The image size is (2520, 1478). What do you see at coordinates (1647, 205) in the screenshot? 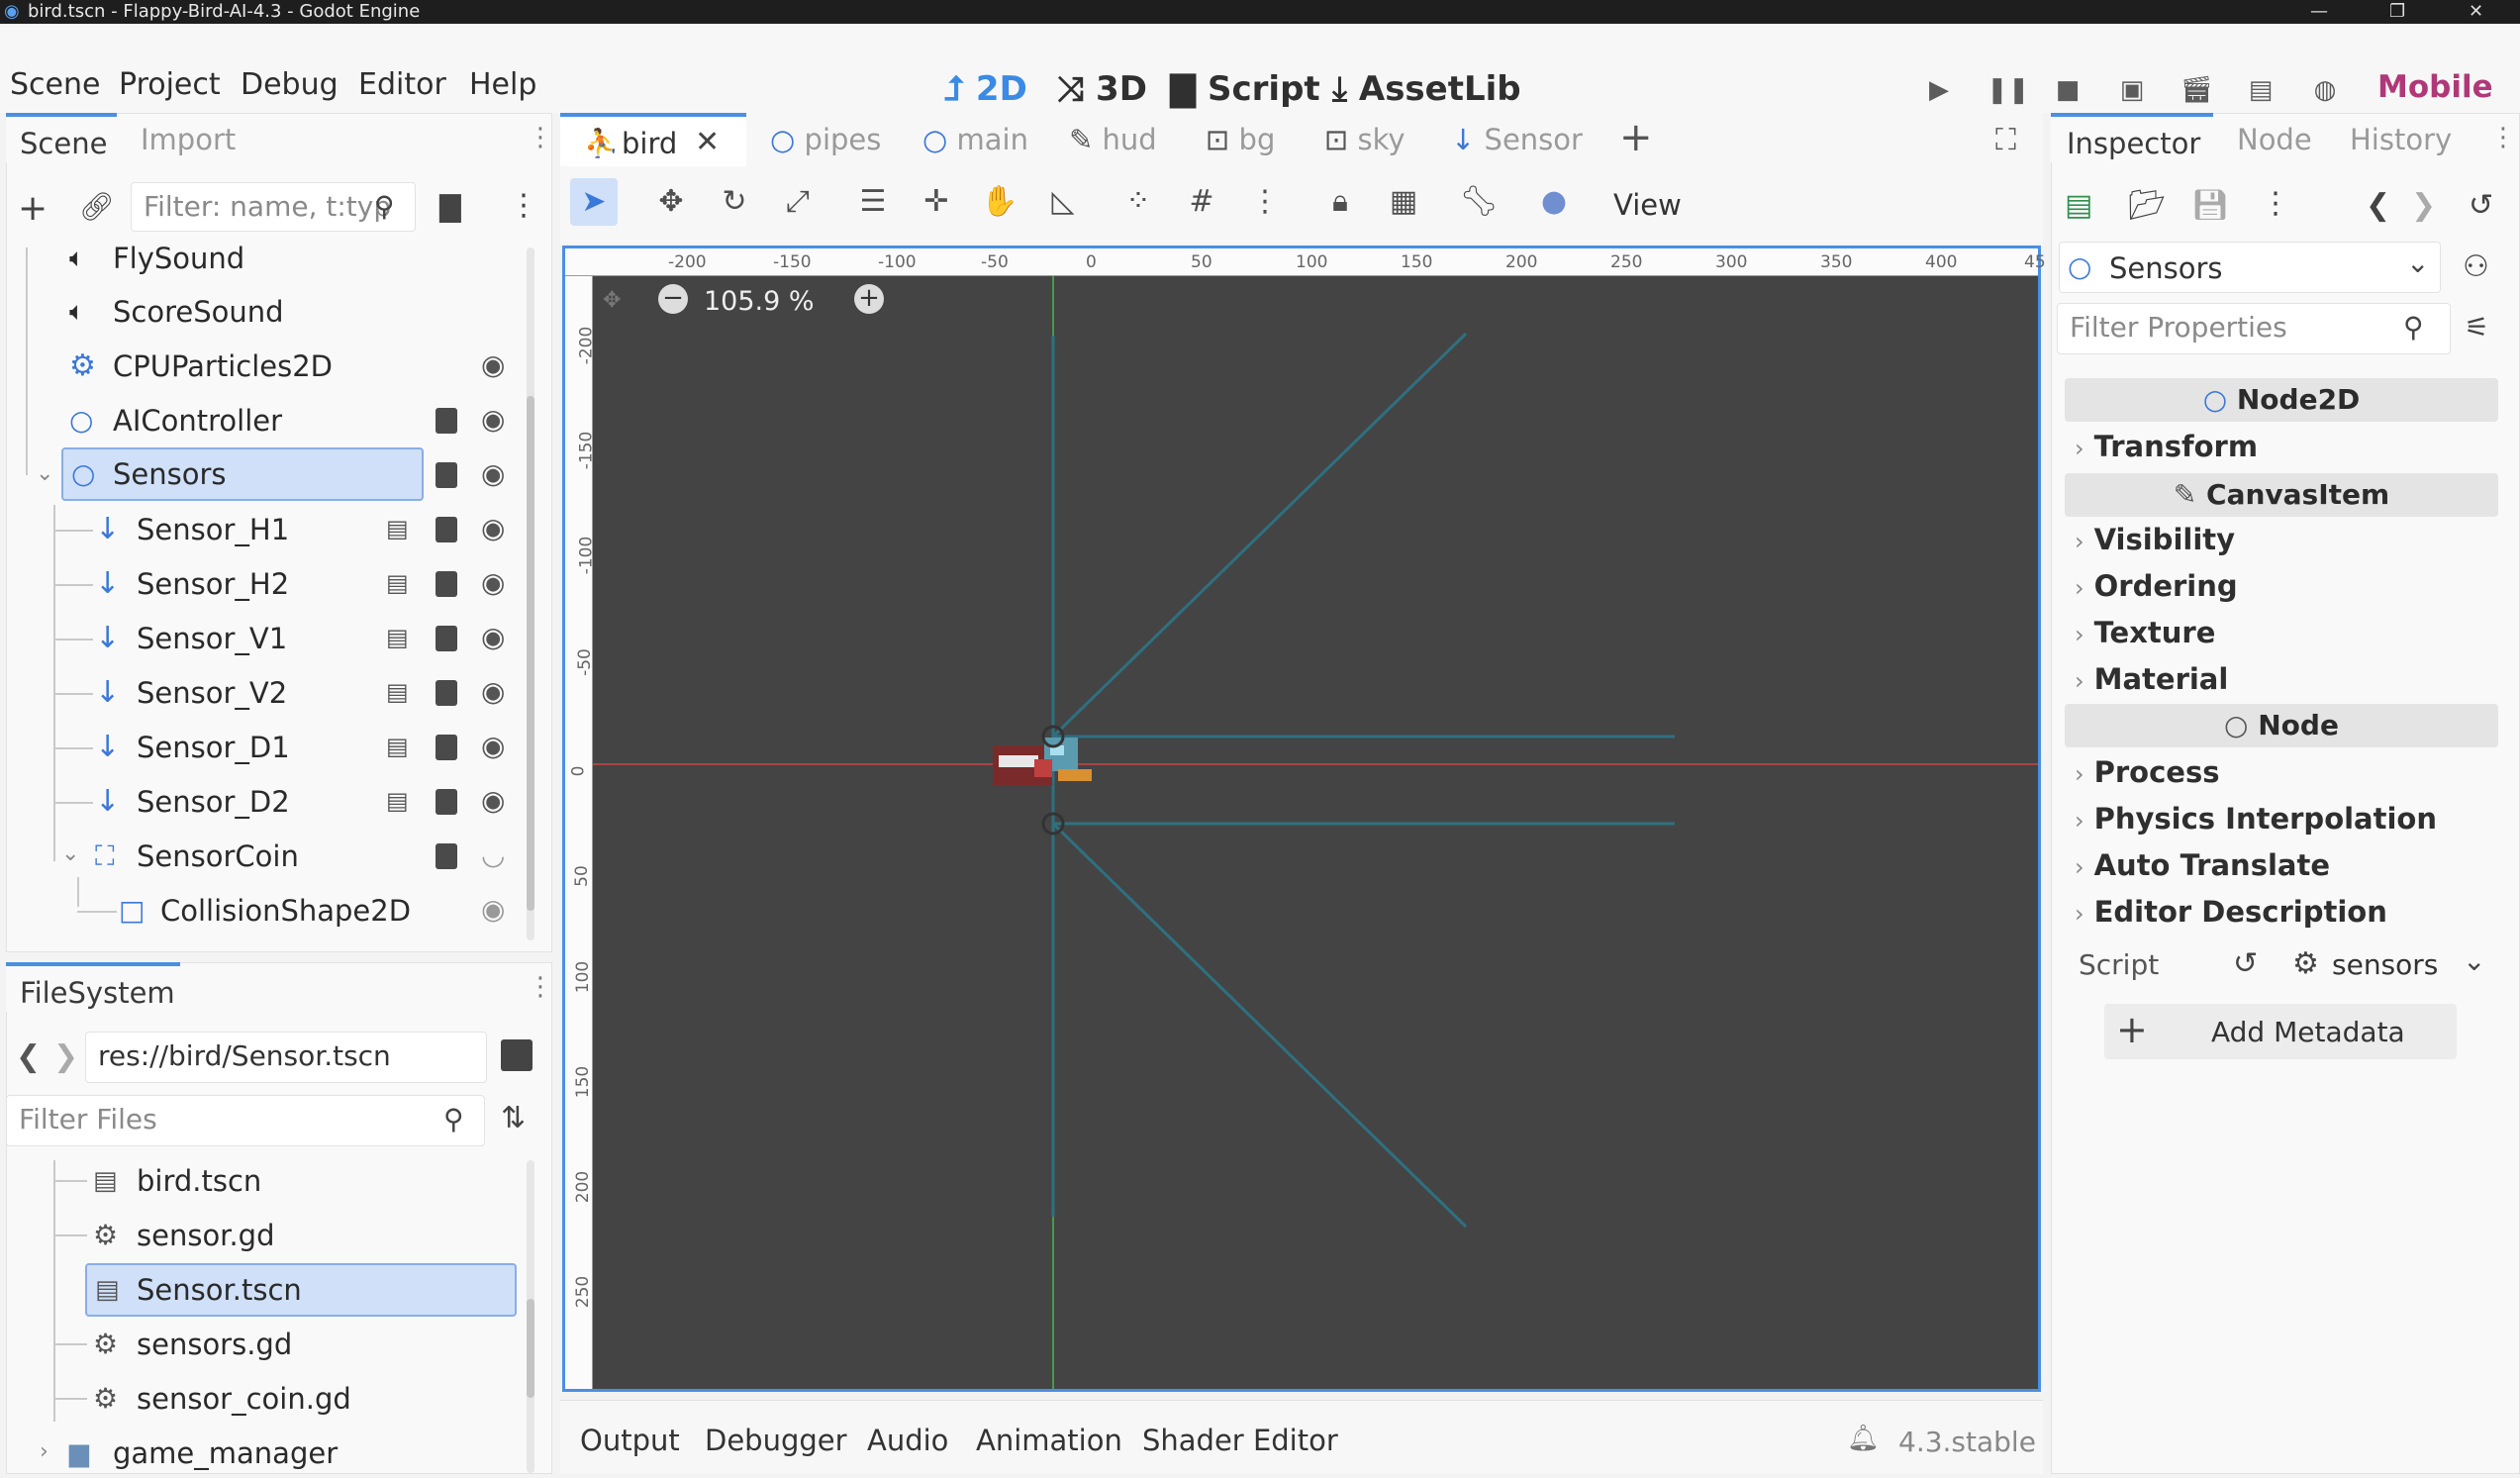
I see `view-menu-button: View` at bounding box center [1647, 205].